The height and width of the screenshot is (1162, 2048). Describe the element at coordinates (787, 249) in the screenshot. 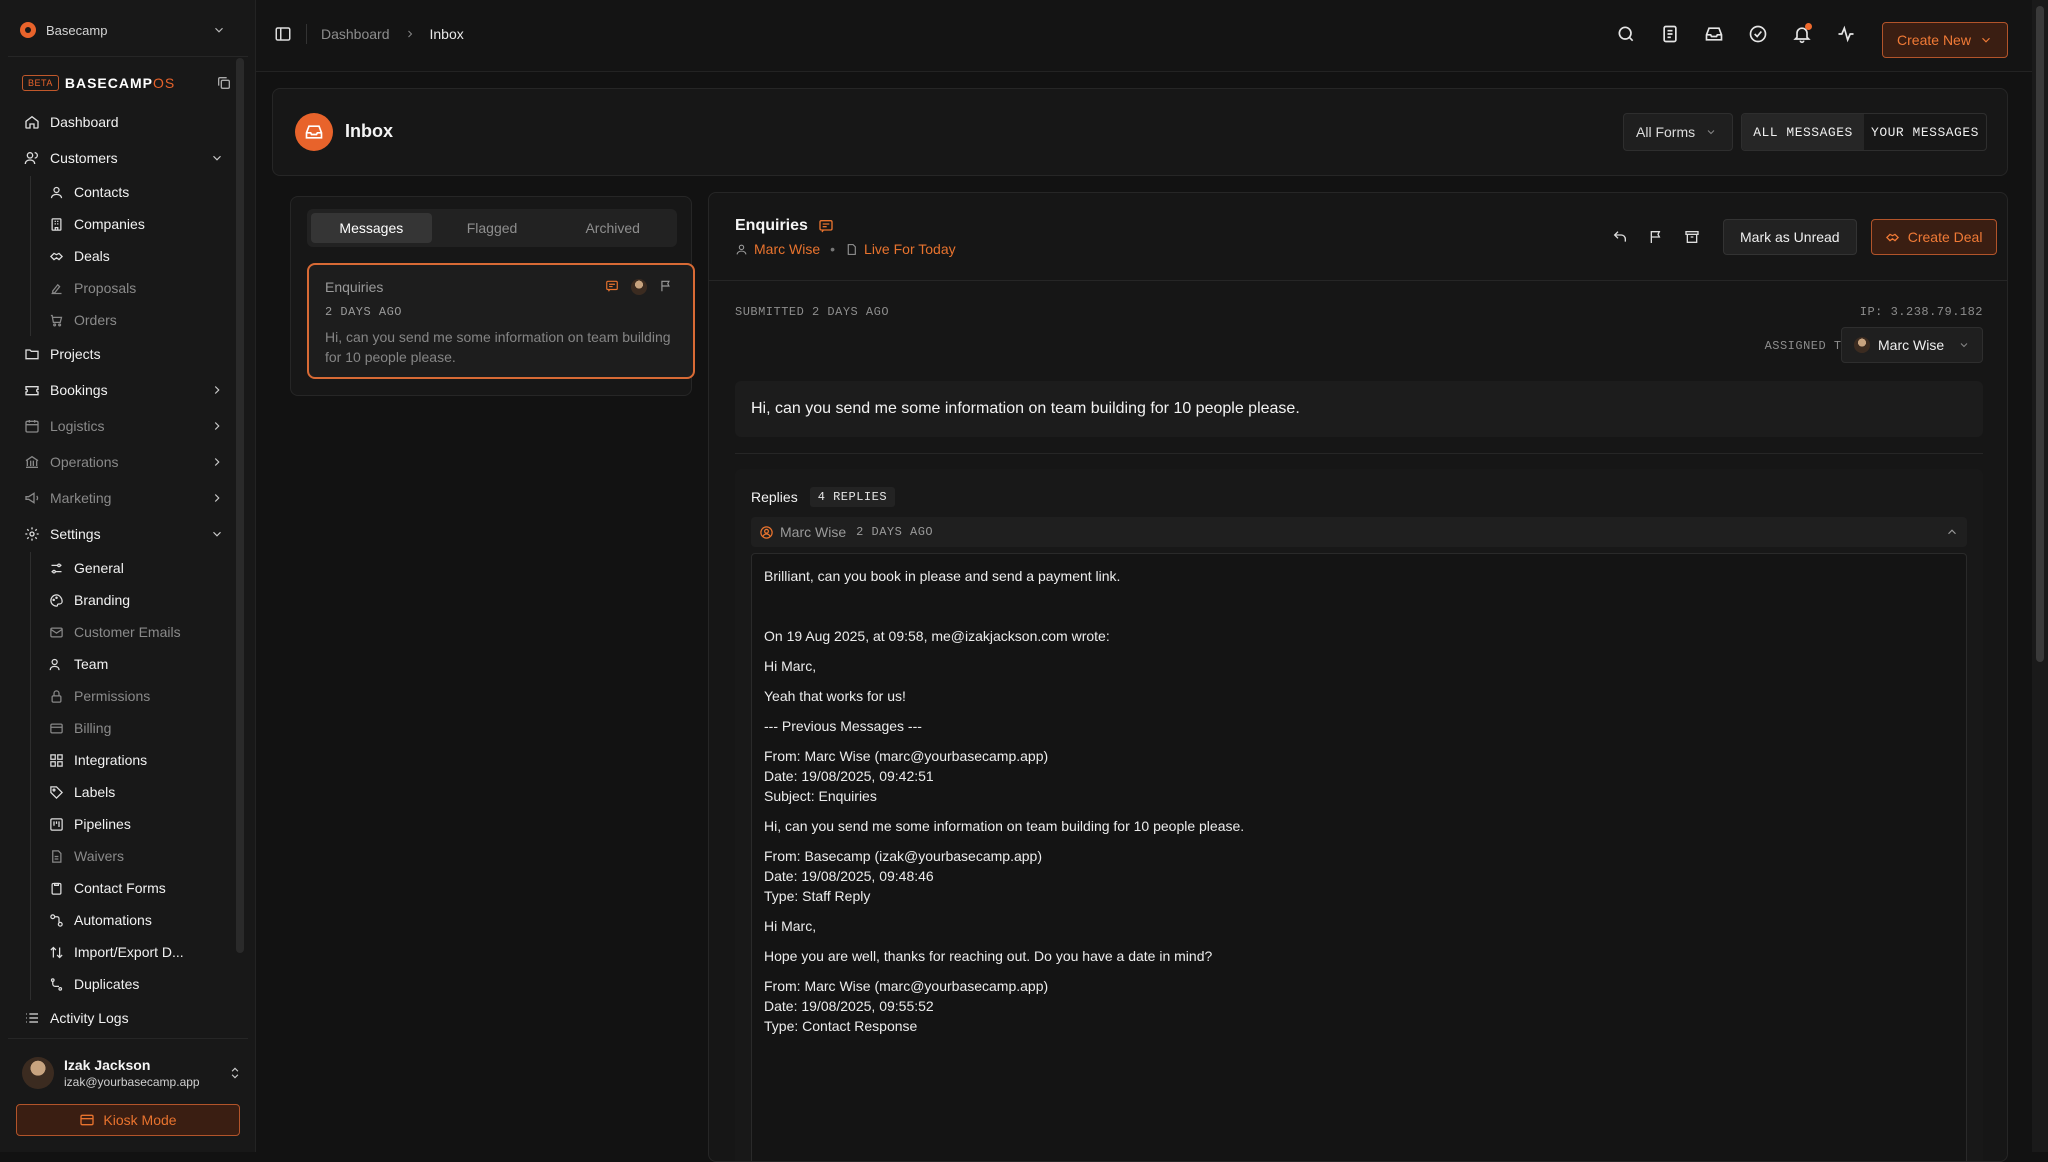

I see `contact-link: Marc Wise` at that location.